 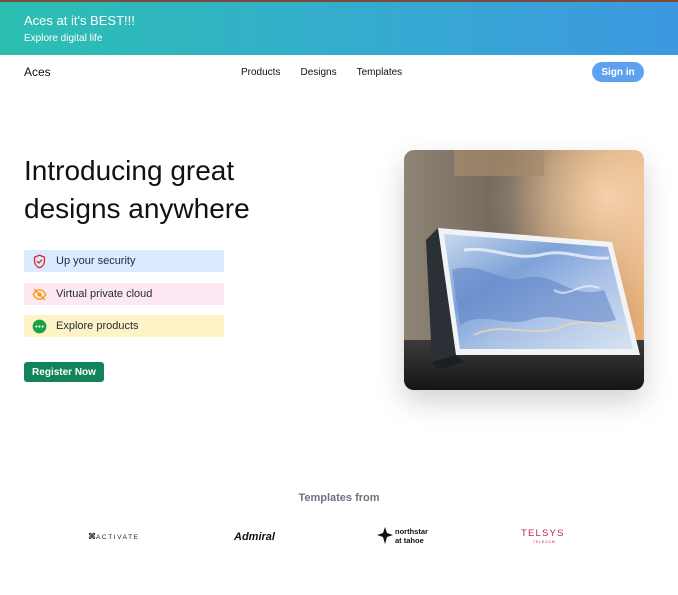 I want to click on feature-explore-products-label: Explore products, so click(x=97, y=326).